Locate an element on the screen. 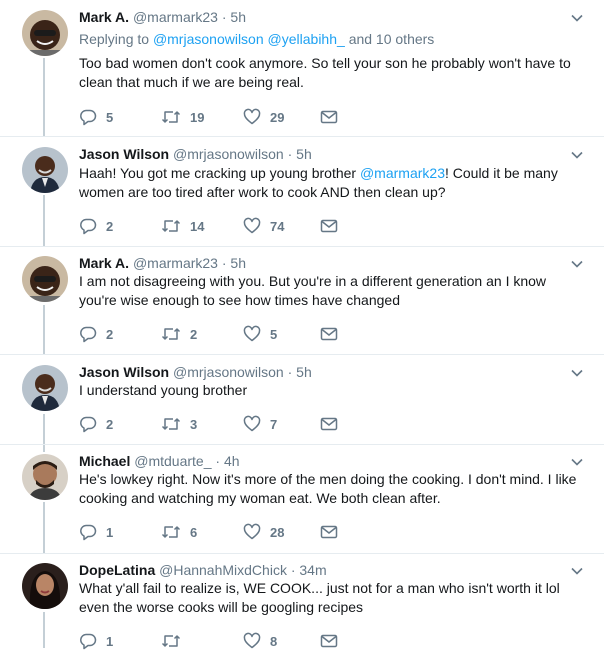 The height and width of the screenshot is (651, 604). retweet-button: 3 is located at coordinates (179, 424).